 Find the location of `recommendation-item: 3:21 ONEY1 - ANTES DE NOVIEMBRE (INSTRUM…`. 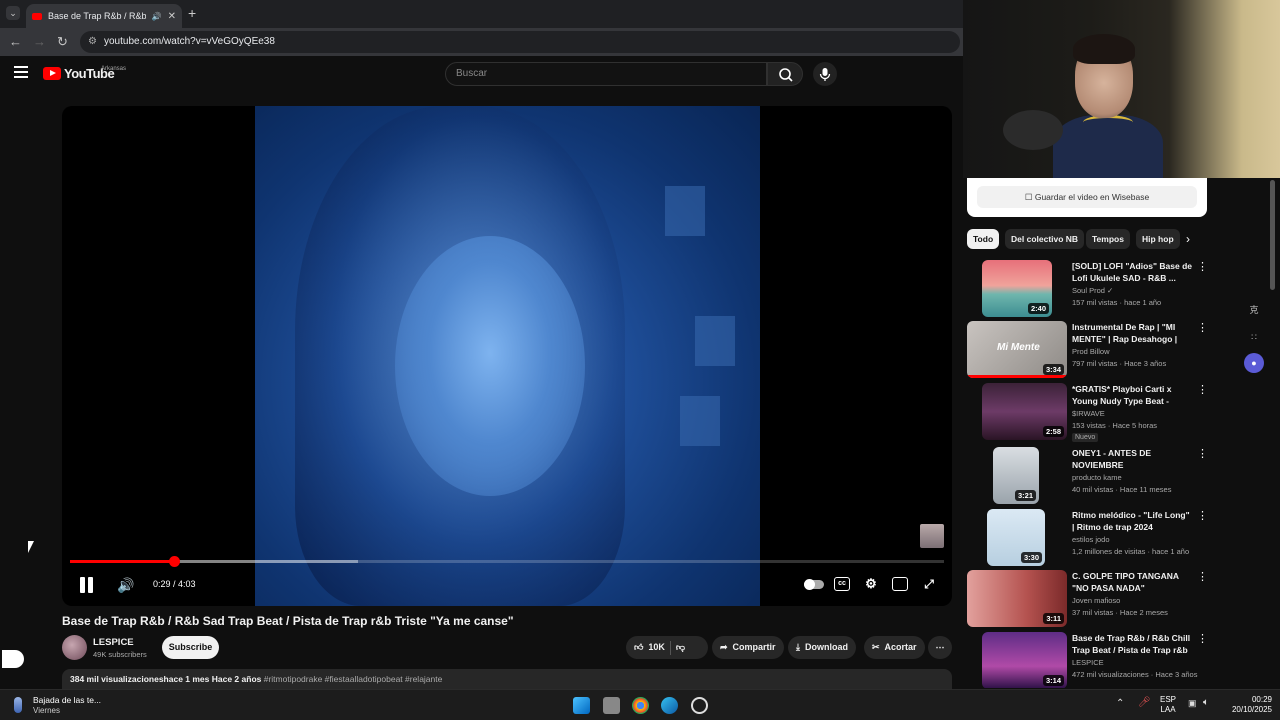

recommendation-item: 3:21 ONEY1 - ANTES DE NOVIEMBRE (INSTRUM… is located at coordinates (1089, 477).